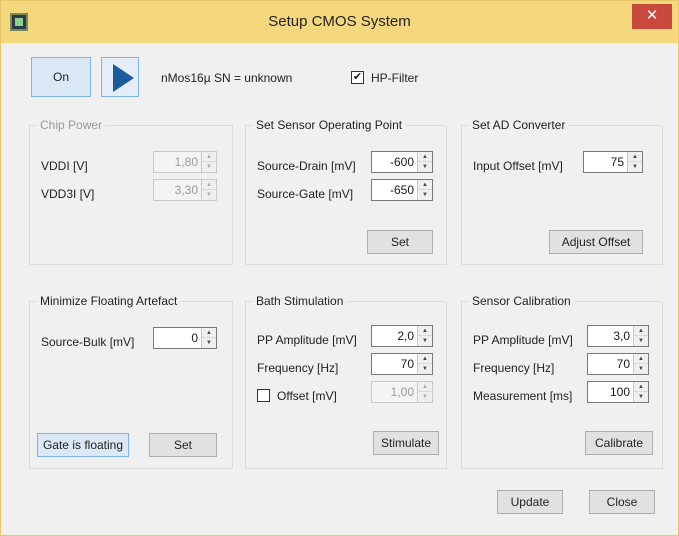  I want to click on bath-pp-amplitude-spinner: 2,0 ▲ ▼, so click(402, 336).